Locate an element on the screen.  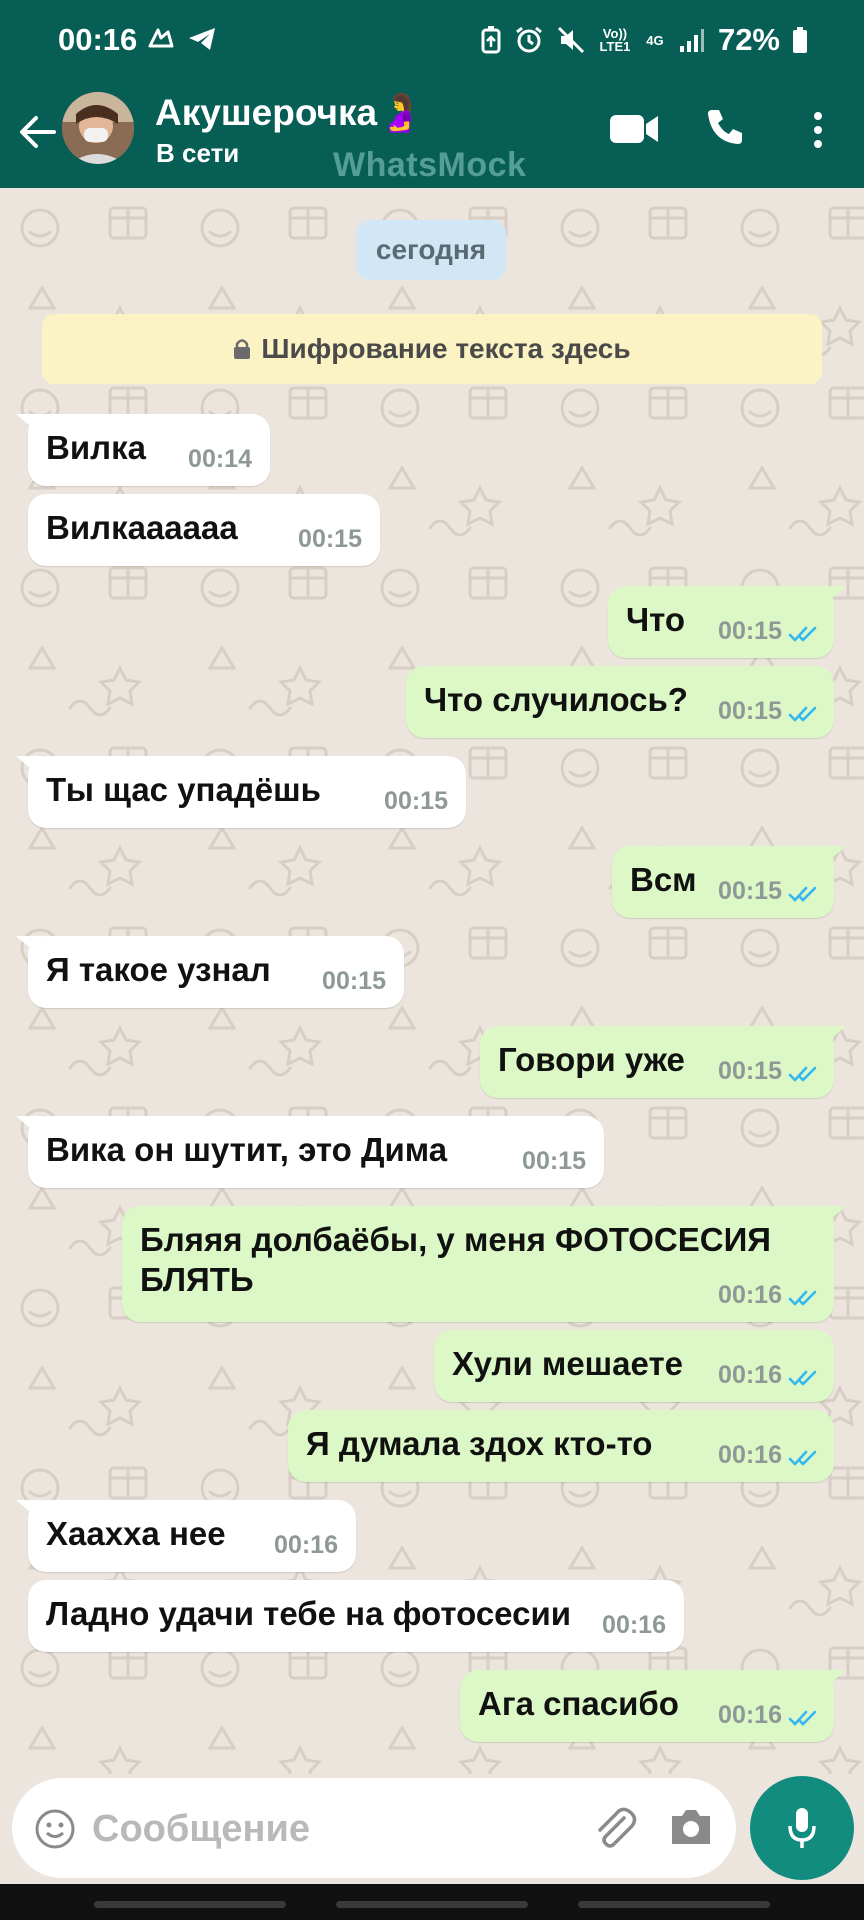
incoming-message: Ладно удачи тебе на фотосесии 00:16 is located at coordinates (356, 1616).